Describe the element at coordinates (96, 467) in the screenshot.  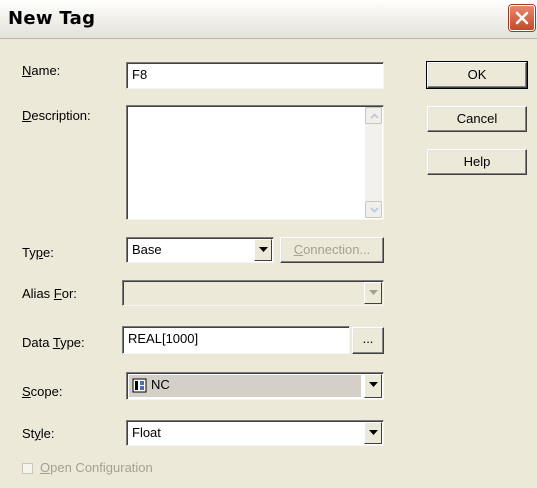
I see `open-configuration-label: Open Configuration` at that location.